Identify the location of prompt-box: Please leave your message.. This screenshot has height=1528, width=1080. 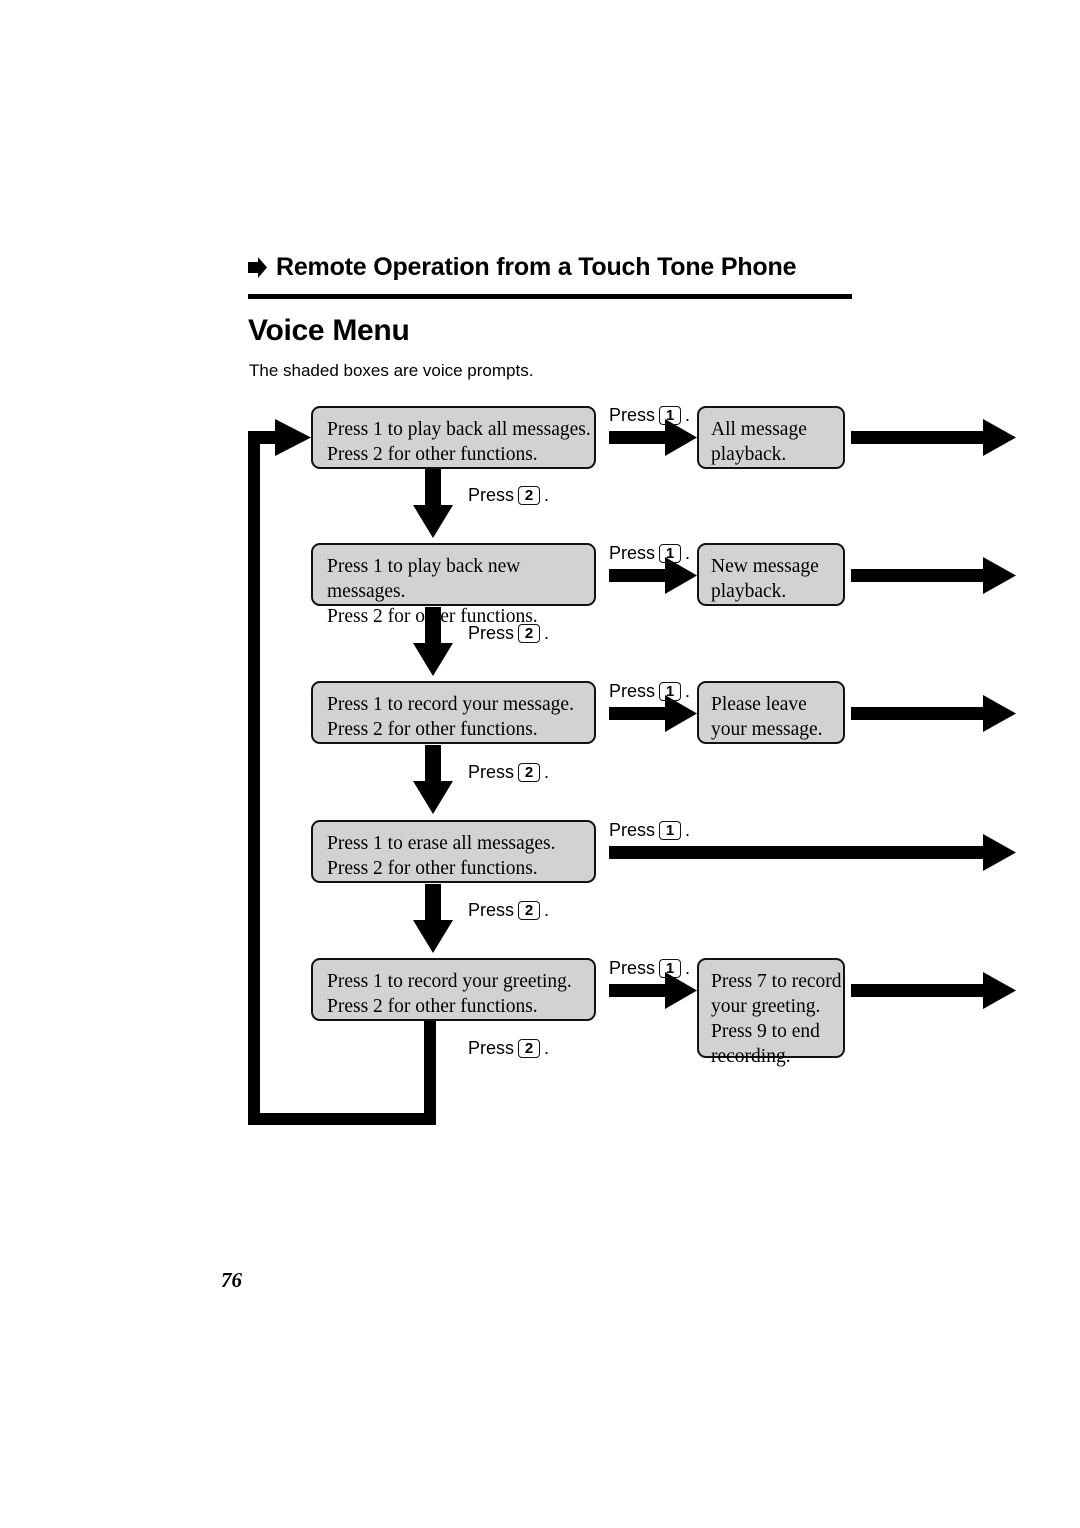
(771, 712).